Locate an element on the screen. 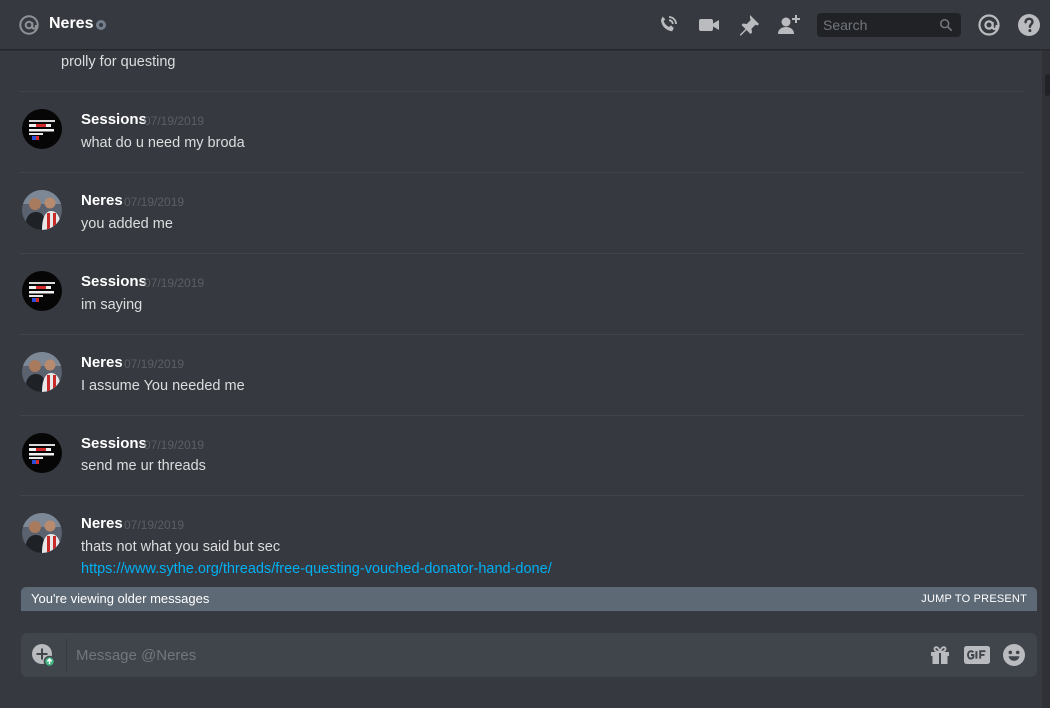 This screenshot has height=708, width=1050. upload-icon is located at coordinates (43, 655).